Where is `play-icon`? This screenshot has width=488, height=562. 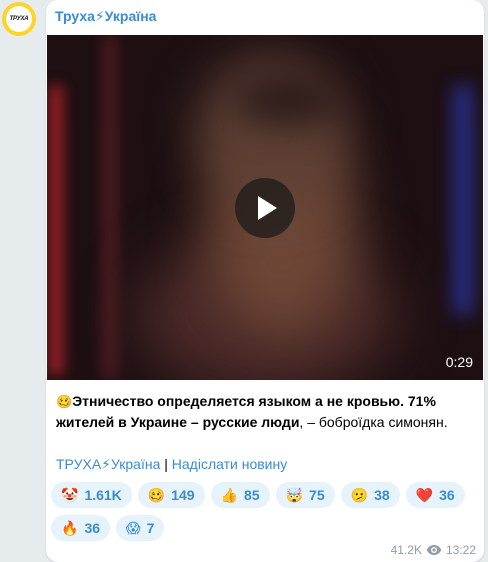
play-icon is located at coordinates (267, 208).